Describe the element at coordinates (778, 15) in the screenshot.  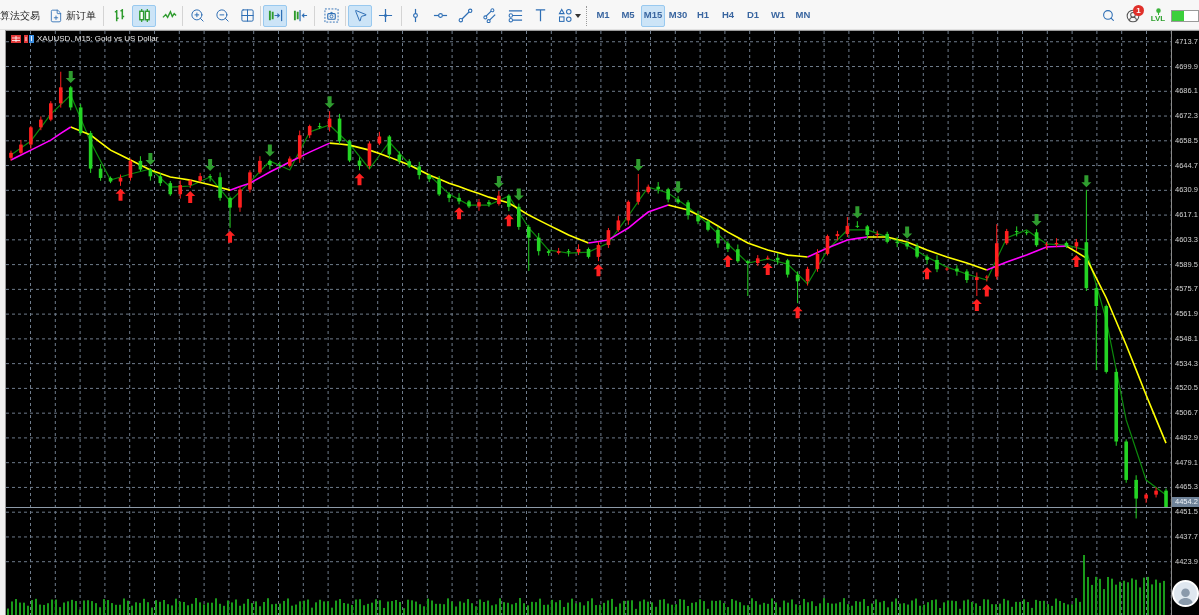
I see `timeframe-tab: W1` at that location.